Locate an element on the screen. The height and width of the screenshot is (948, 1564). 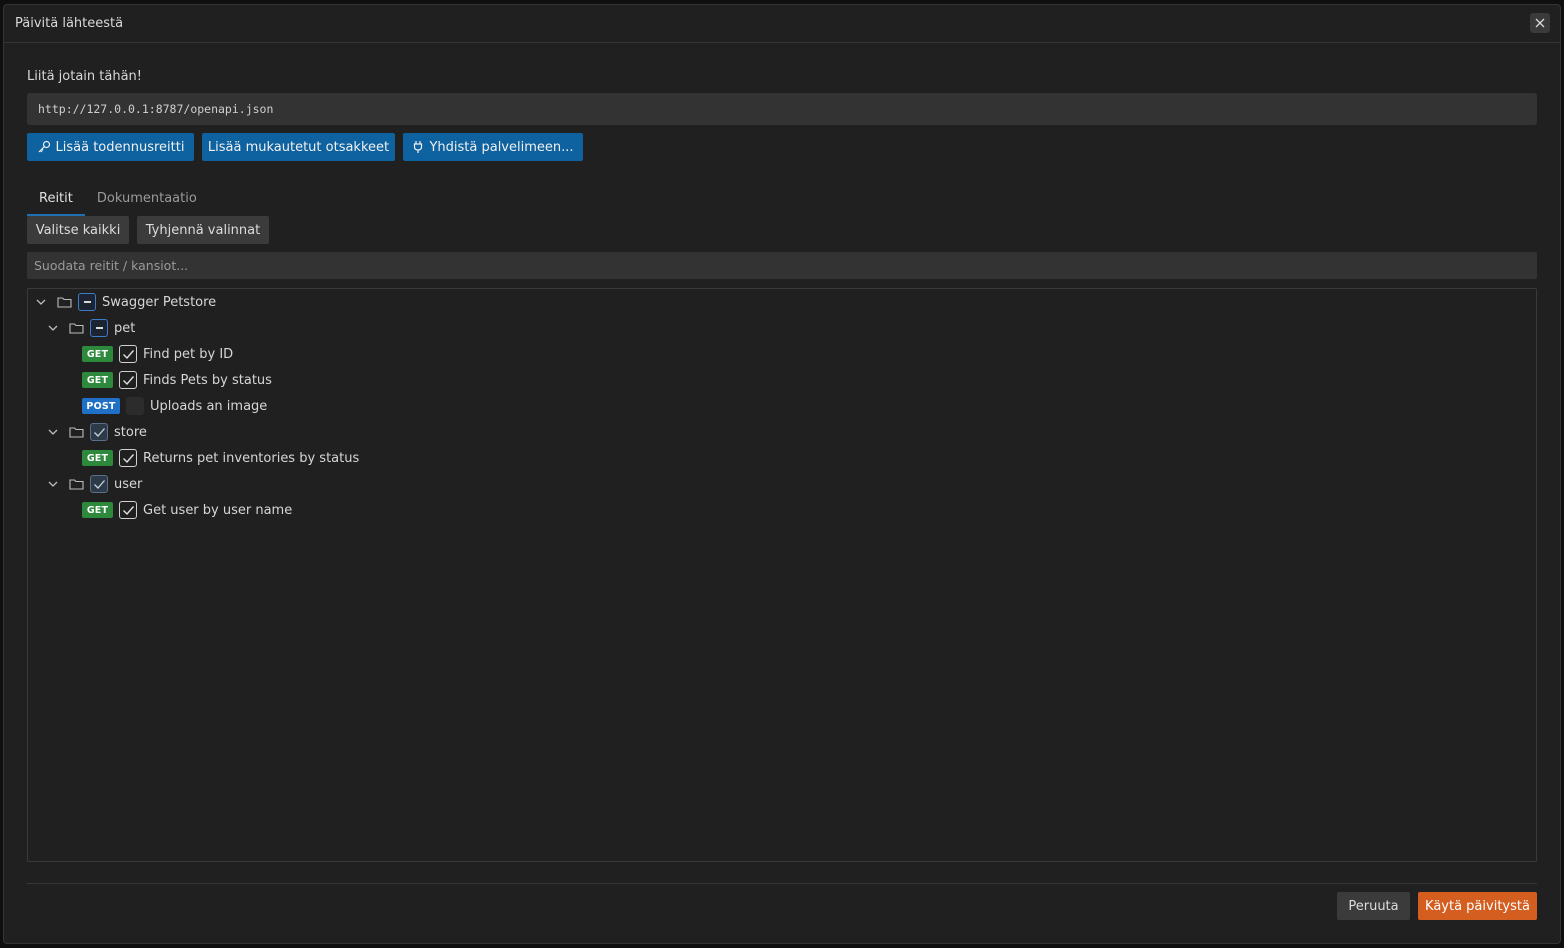
dialog-footer: Peruuta Käytä päivitystä is located at coordinates (1437, 906).